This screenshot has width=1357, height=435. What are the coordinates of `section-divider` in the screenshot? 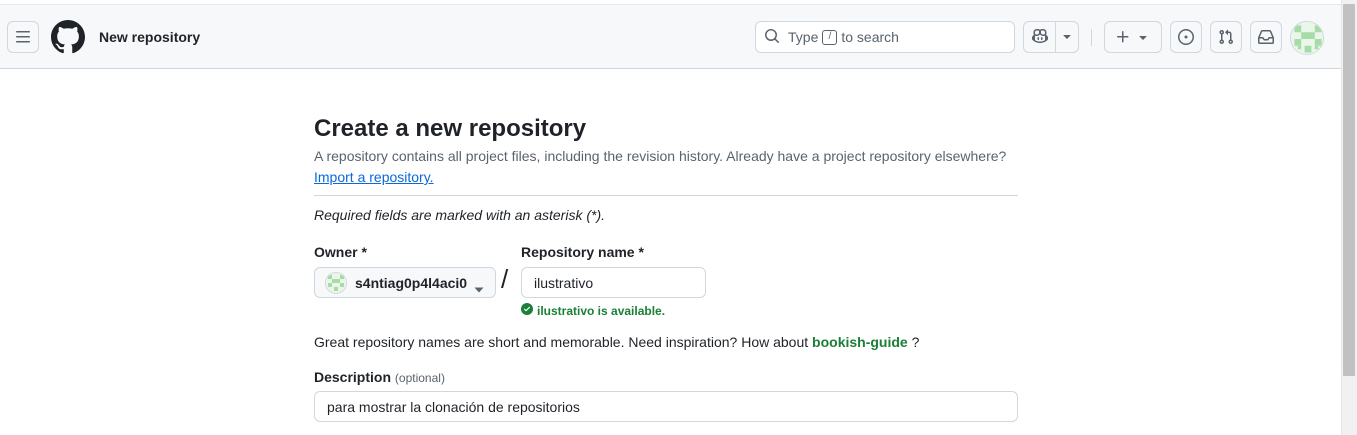 It's located at (666, 195).